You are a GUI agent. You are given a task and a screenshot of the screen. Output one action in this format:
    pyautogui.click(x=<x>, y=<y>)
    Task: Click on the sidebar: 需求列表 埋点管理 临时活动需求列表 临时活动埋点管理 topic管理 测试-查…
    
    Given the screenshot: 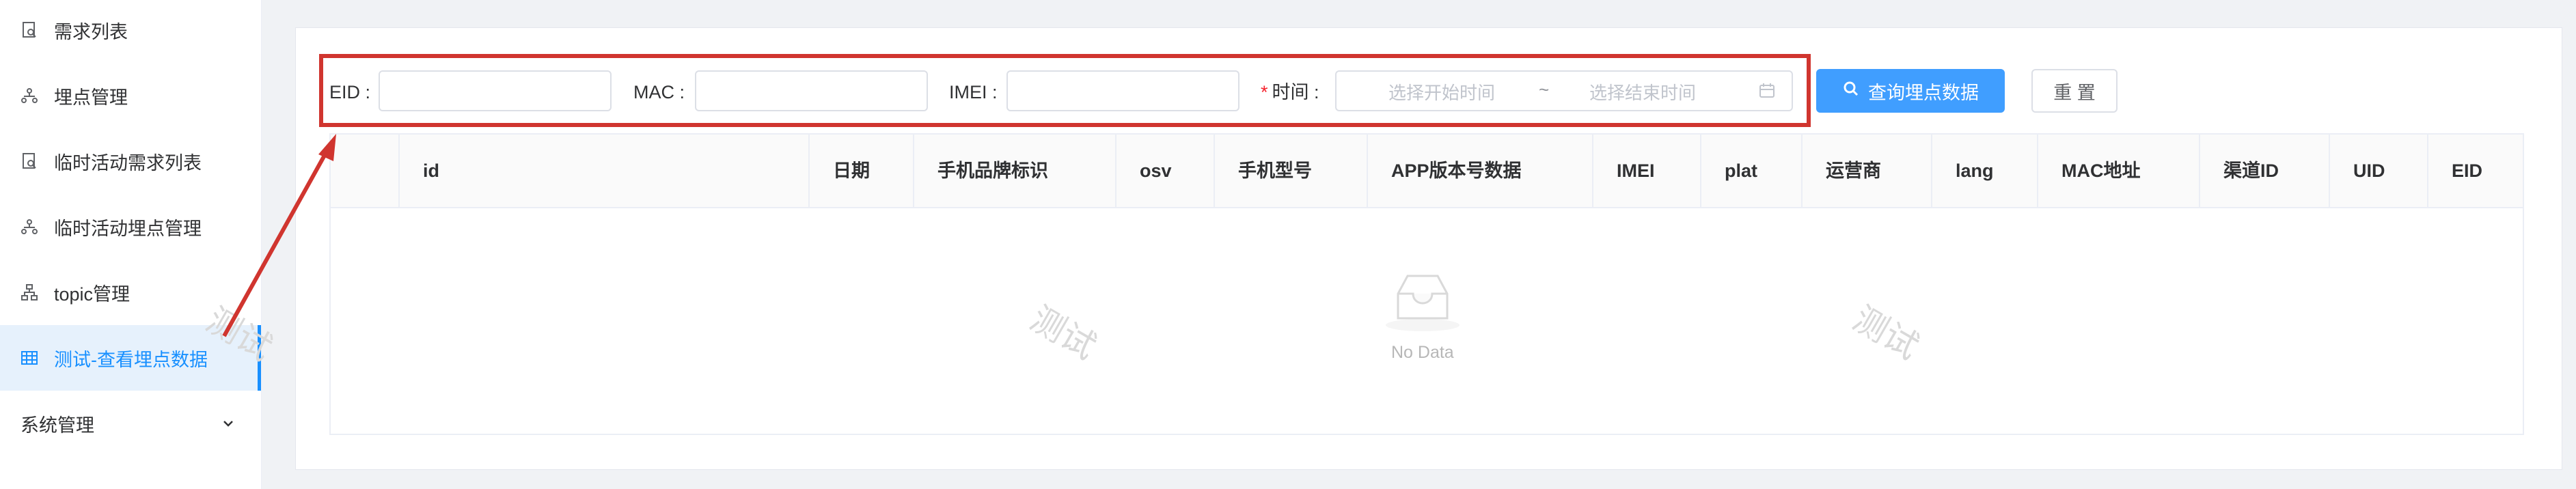 What is the action you would take?
    pyautogui.click(x=131, y=244)
    